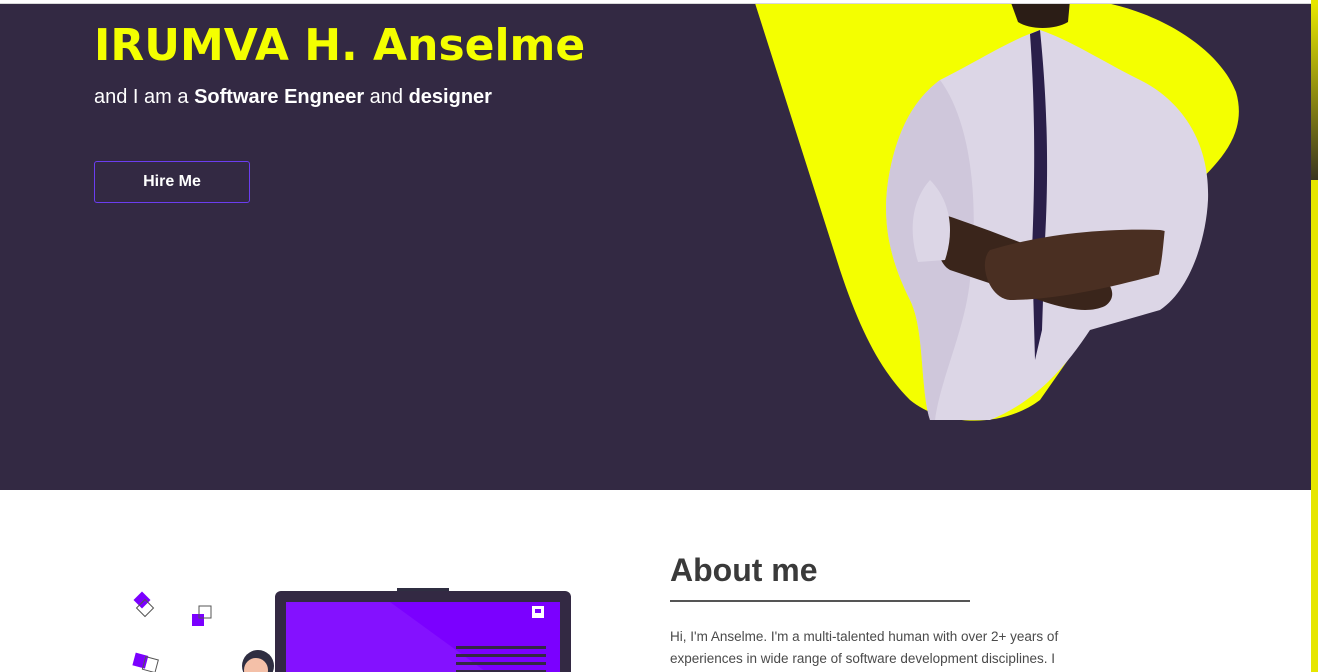 This screenshot has height=672, width=1318. What do you see at coordinates (279, 97) in the screenshot?
I see `hero-role-software: Software Engneer` at bounding box center [279, 97].